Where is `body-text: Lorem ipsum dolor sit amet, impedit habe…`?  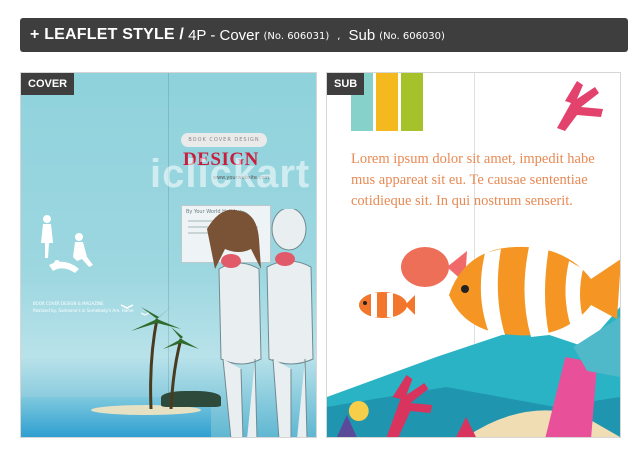
body-text: Lorem ipsum dolor sit amet, impedit habe… is located at coordinates (473, 180).